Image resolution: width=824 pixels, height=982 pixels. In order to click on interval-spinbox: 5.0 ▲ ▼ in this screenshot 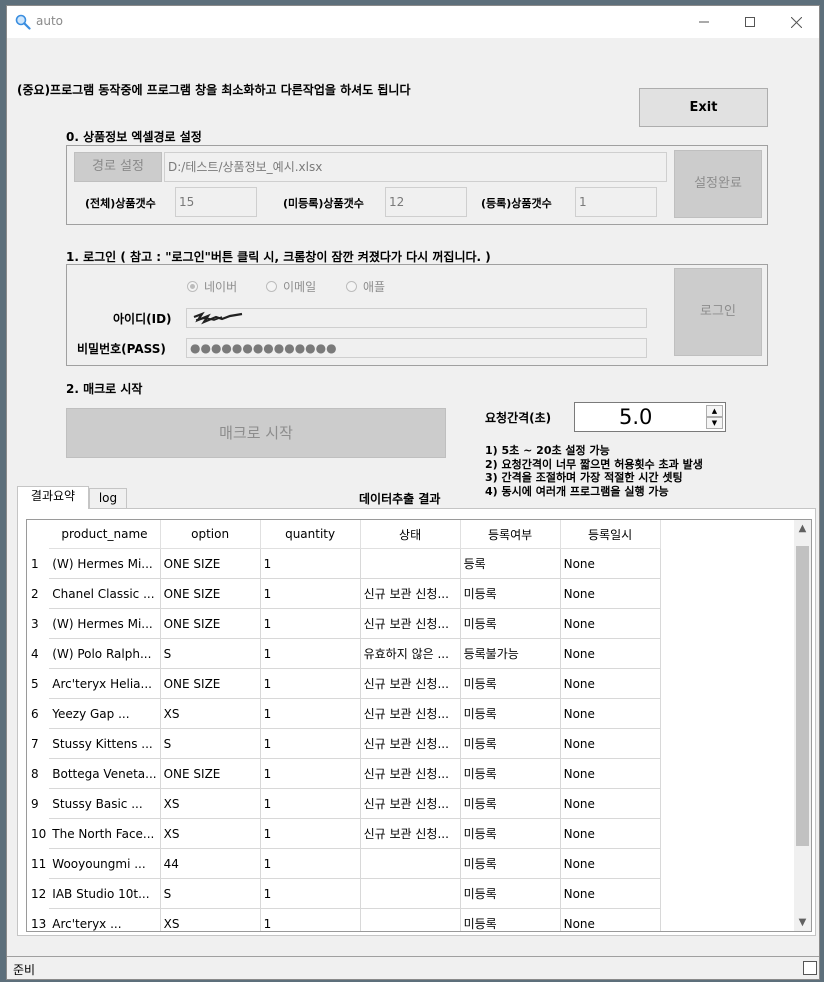, I will do `click(650, 417)`.